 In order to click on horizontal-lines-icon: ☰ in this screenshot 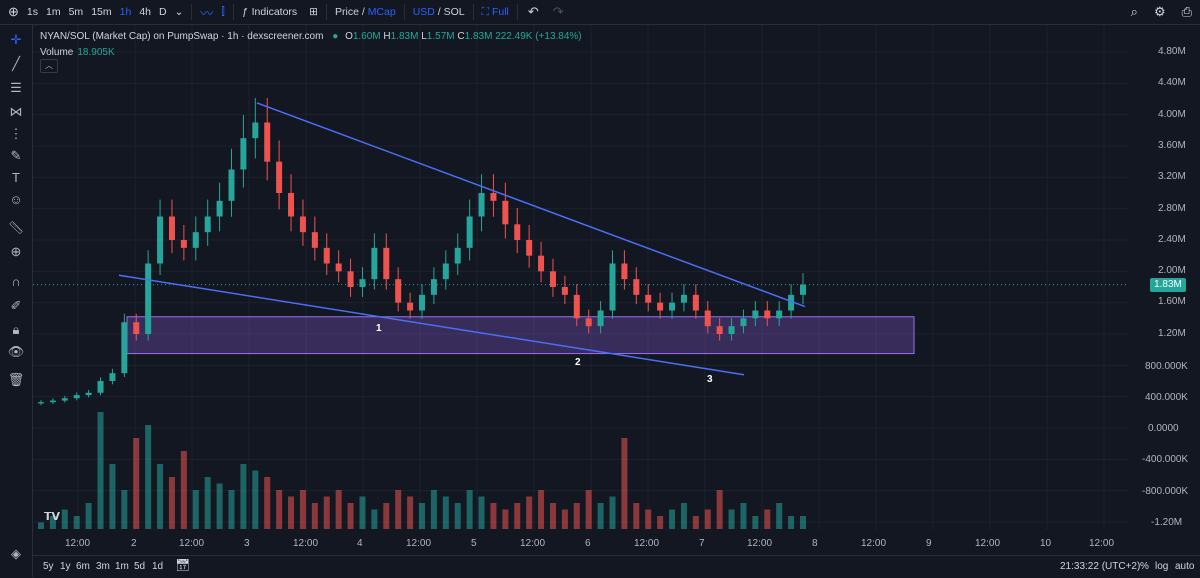, I will do `click(16, 88)`.